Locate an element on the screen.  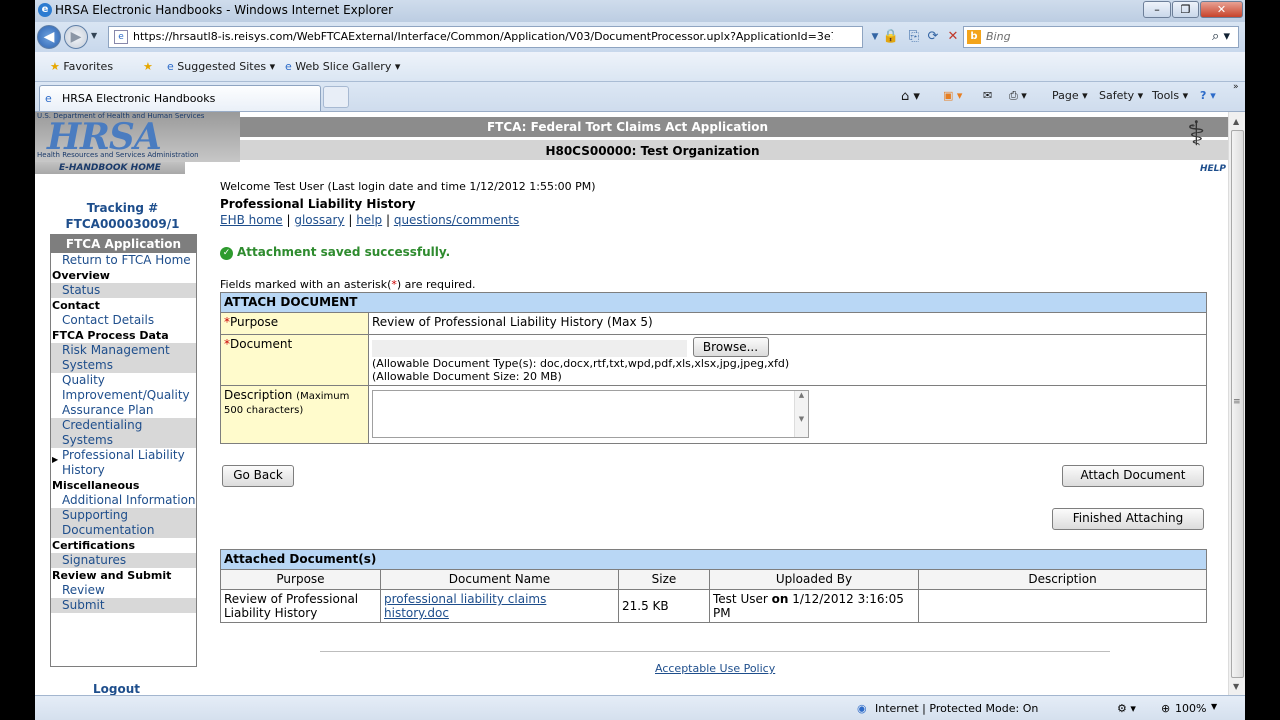
description-textarea: ▲ ▼ is located at coordinates (590, 414).